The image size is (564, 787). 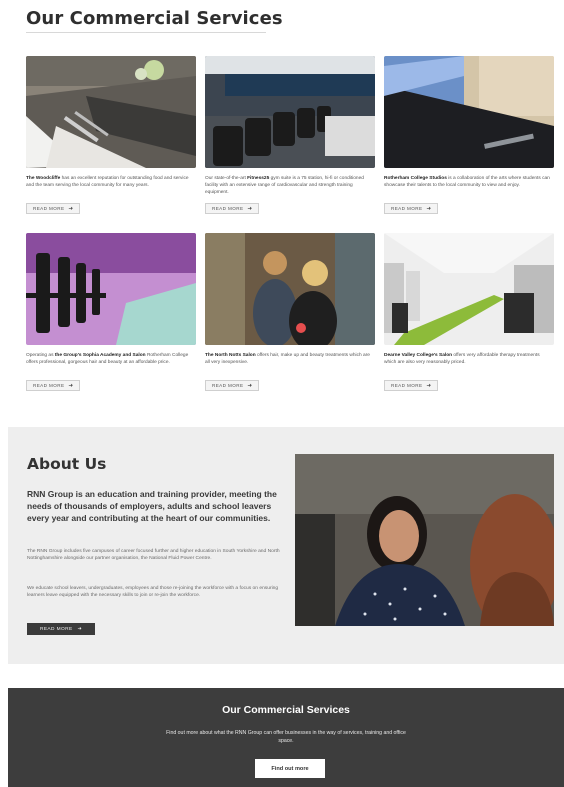 I want to click on card-name: The North Notts Salon, so click(x=230, y=355).